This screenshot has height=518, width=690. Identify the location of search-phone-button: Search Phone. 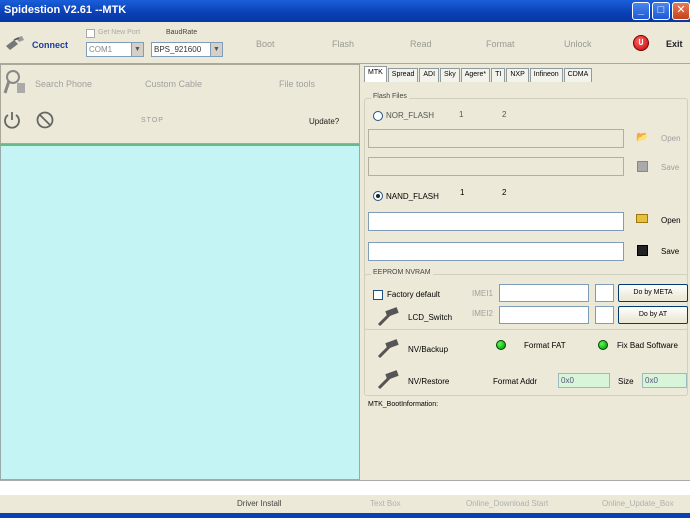
(63, 84).